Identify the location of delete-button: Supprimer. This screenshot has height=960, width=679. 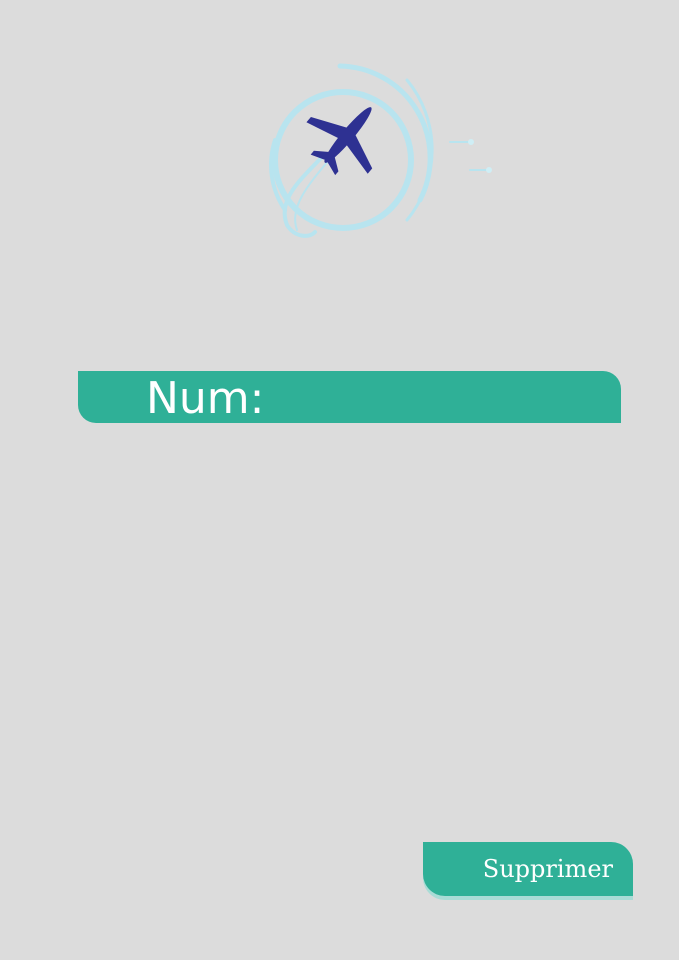
(528, 869).